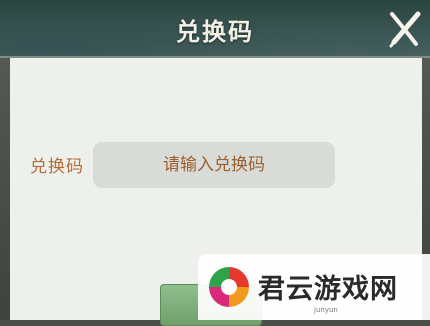 The width and height of the screenshot is (430, 326). Describe the element at coordinates (229, 287) in the screenshot. I see `swirl-logo-icon` at that location.